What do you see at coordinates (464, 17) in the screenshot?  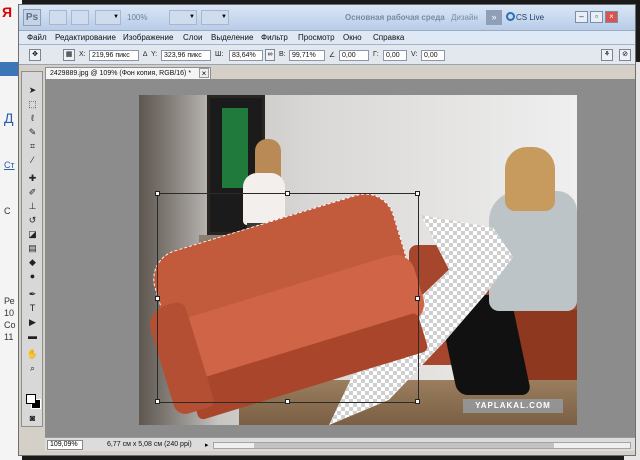 I see `workspace-design-button: Дизайн` at bounding box center [464, 17].